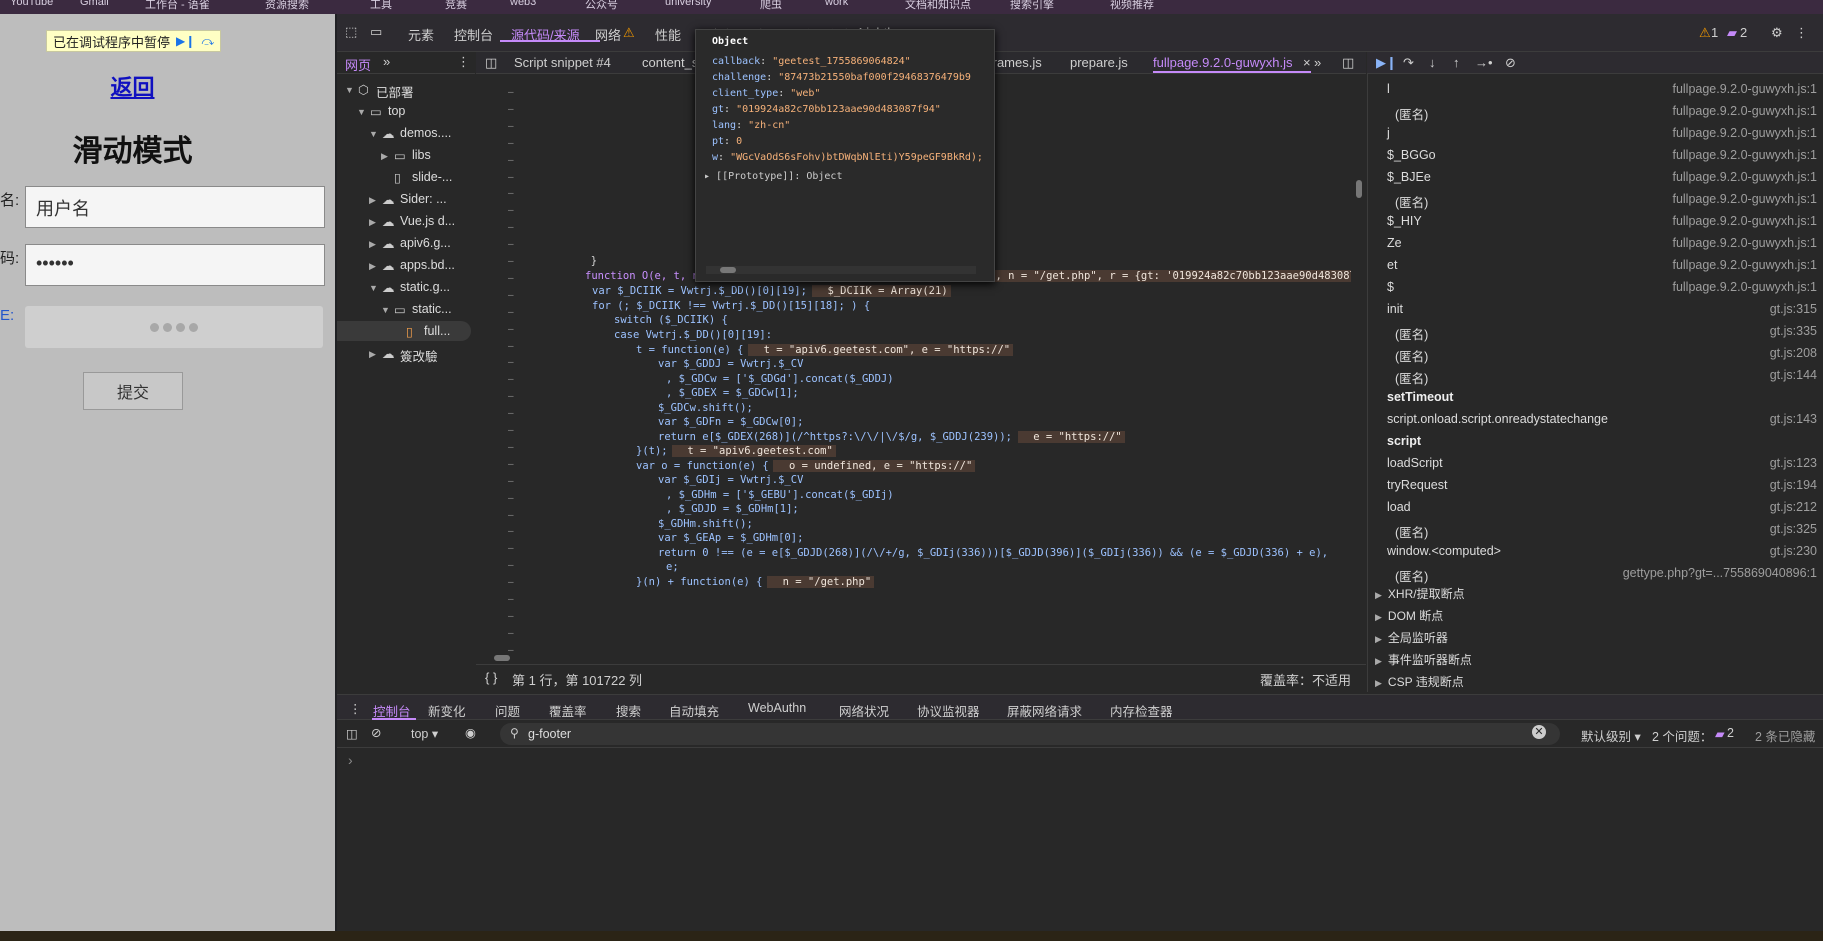 This screenshot has width=1823, height=941. Describe the element at coordinates (1602, 309) in the screenshot. I see `call-frame: init gt.js:315` at that location.